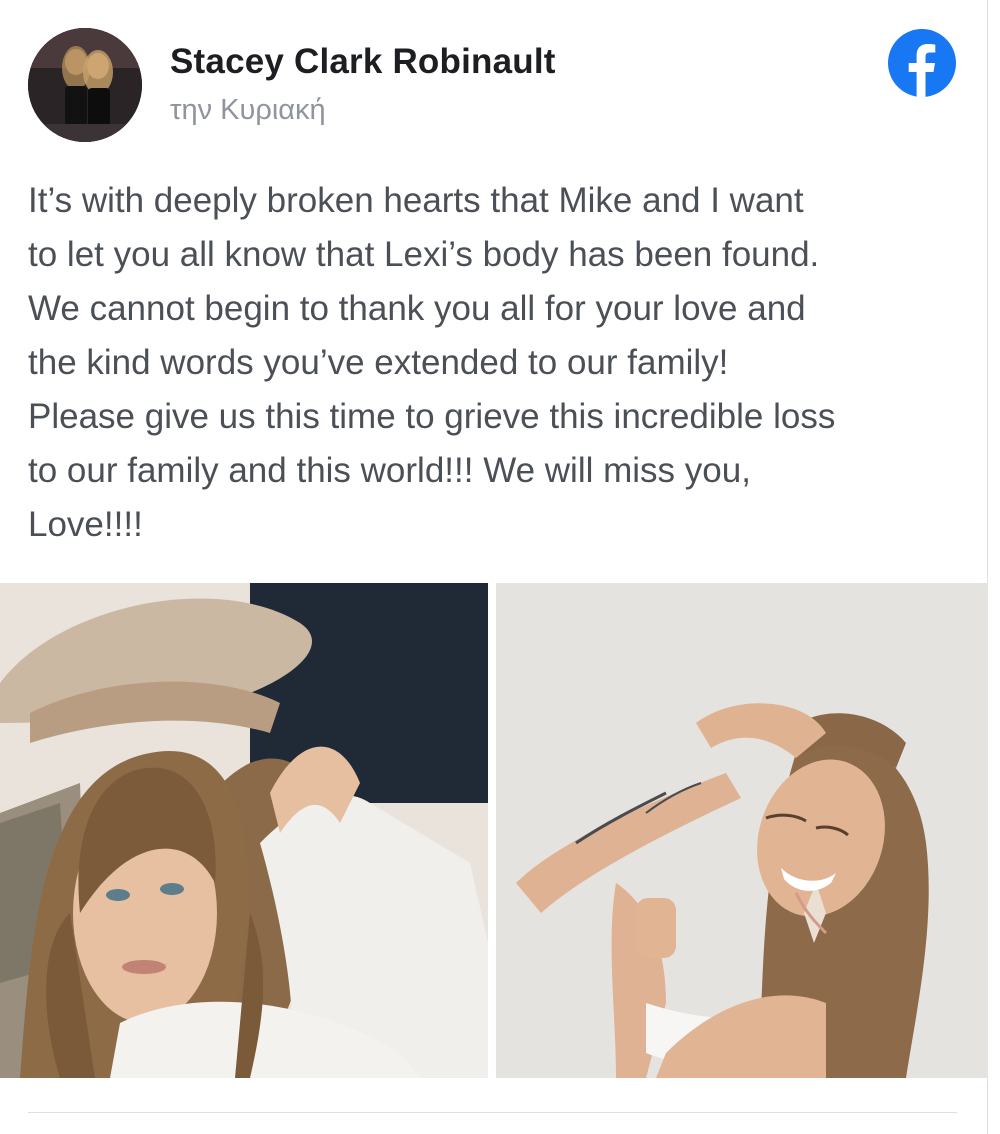 The height and width of the screenshot is (1134, 1000). What do you see at coordinates (492, 86) in the screenshot?
I see `post-header: Stacey Clark Robinault την Κυριακή` at bounding box center [492, 86].